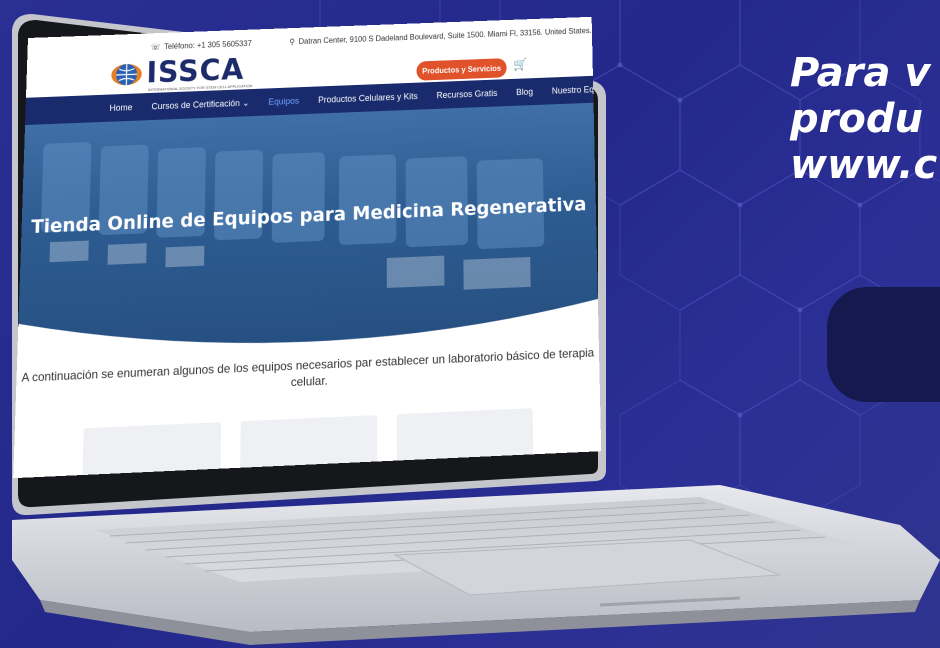 Image resolution: width=940 pixels, height=648 pixels. I want to click on nav-recursos: Recursos Gratis, so click(467, 94).